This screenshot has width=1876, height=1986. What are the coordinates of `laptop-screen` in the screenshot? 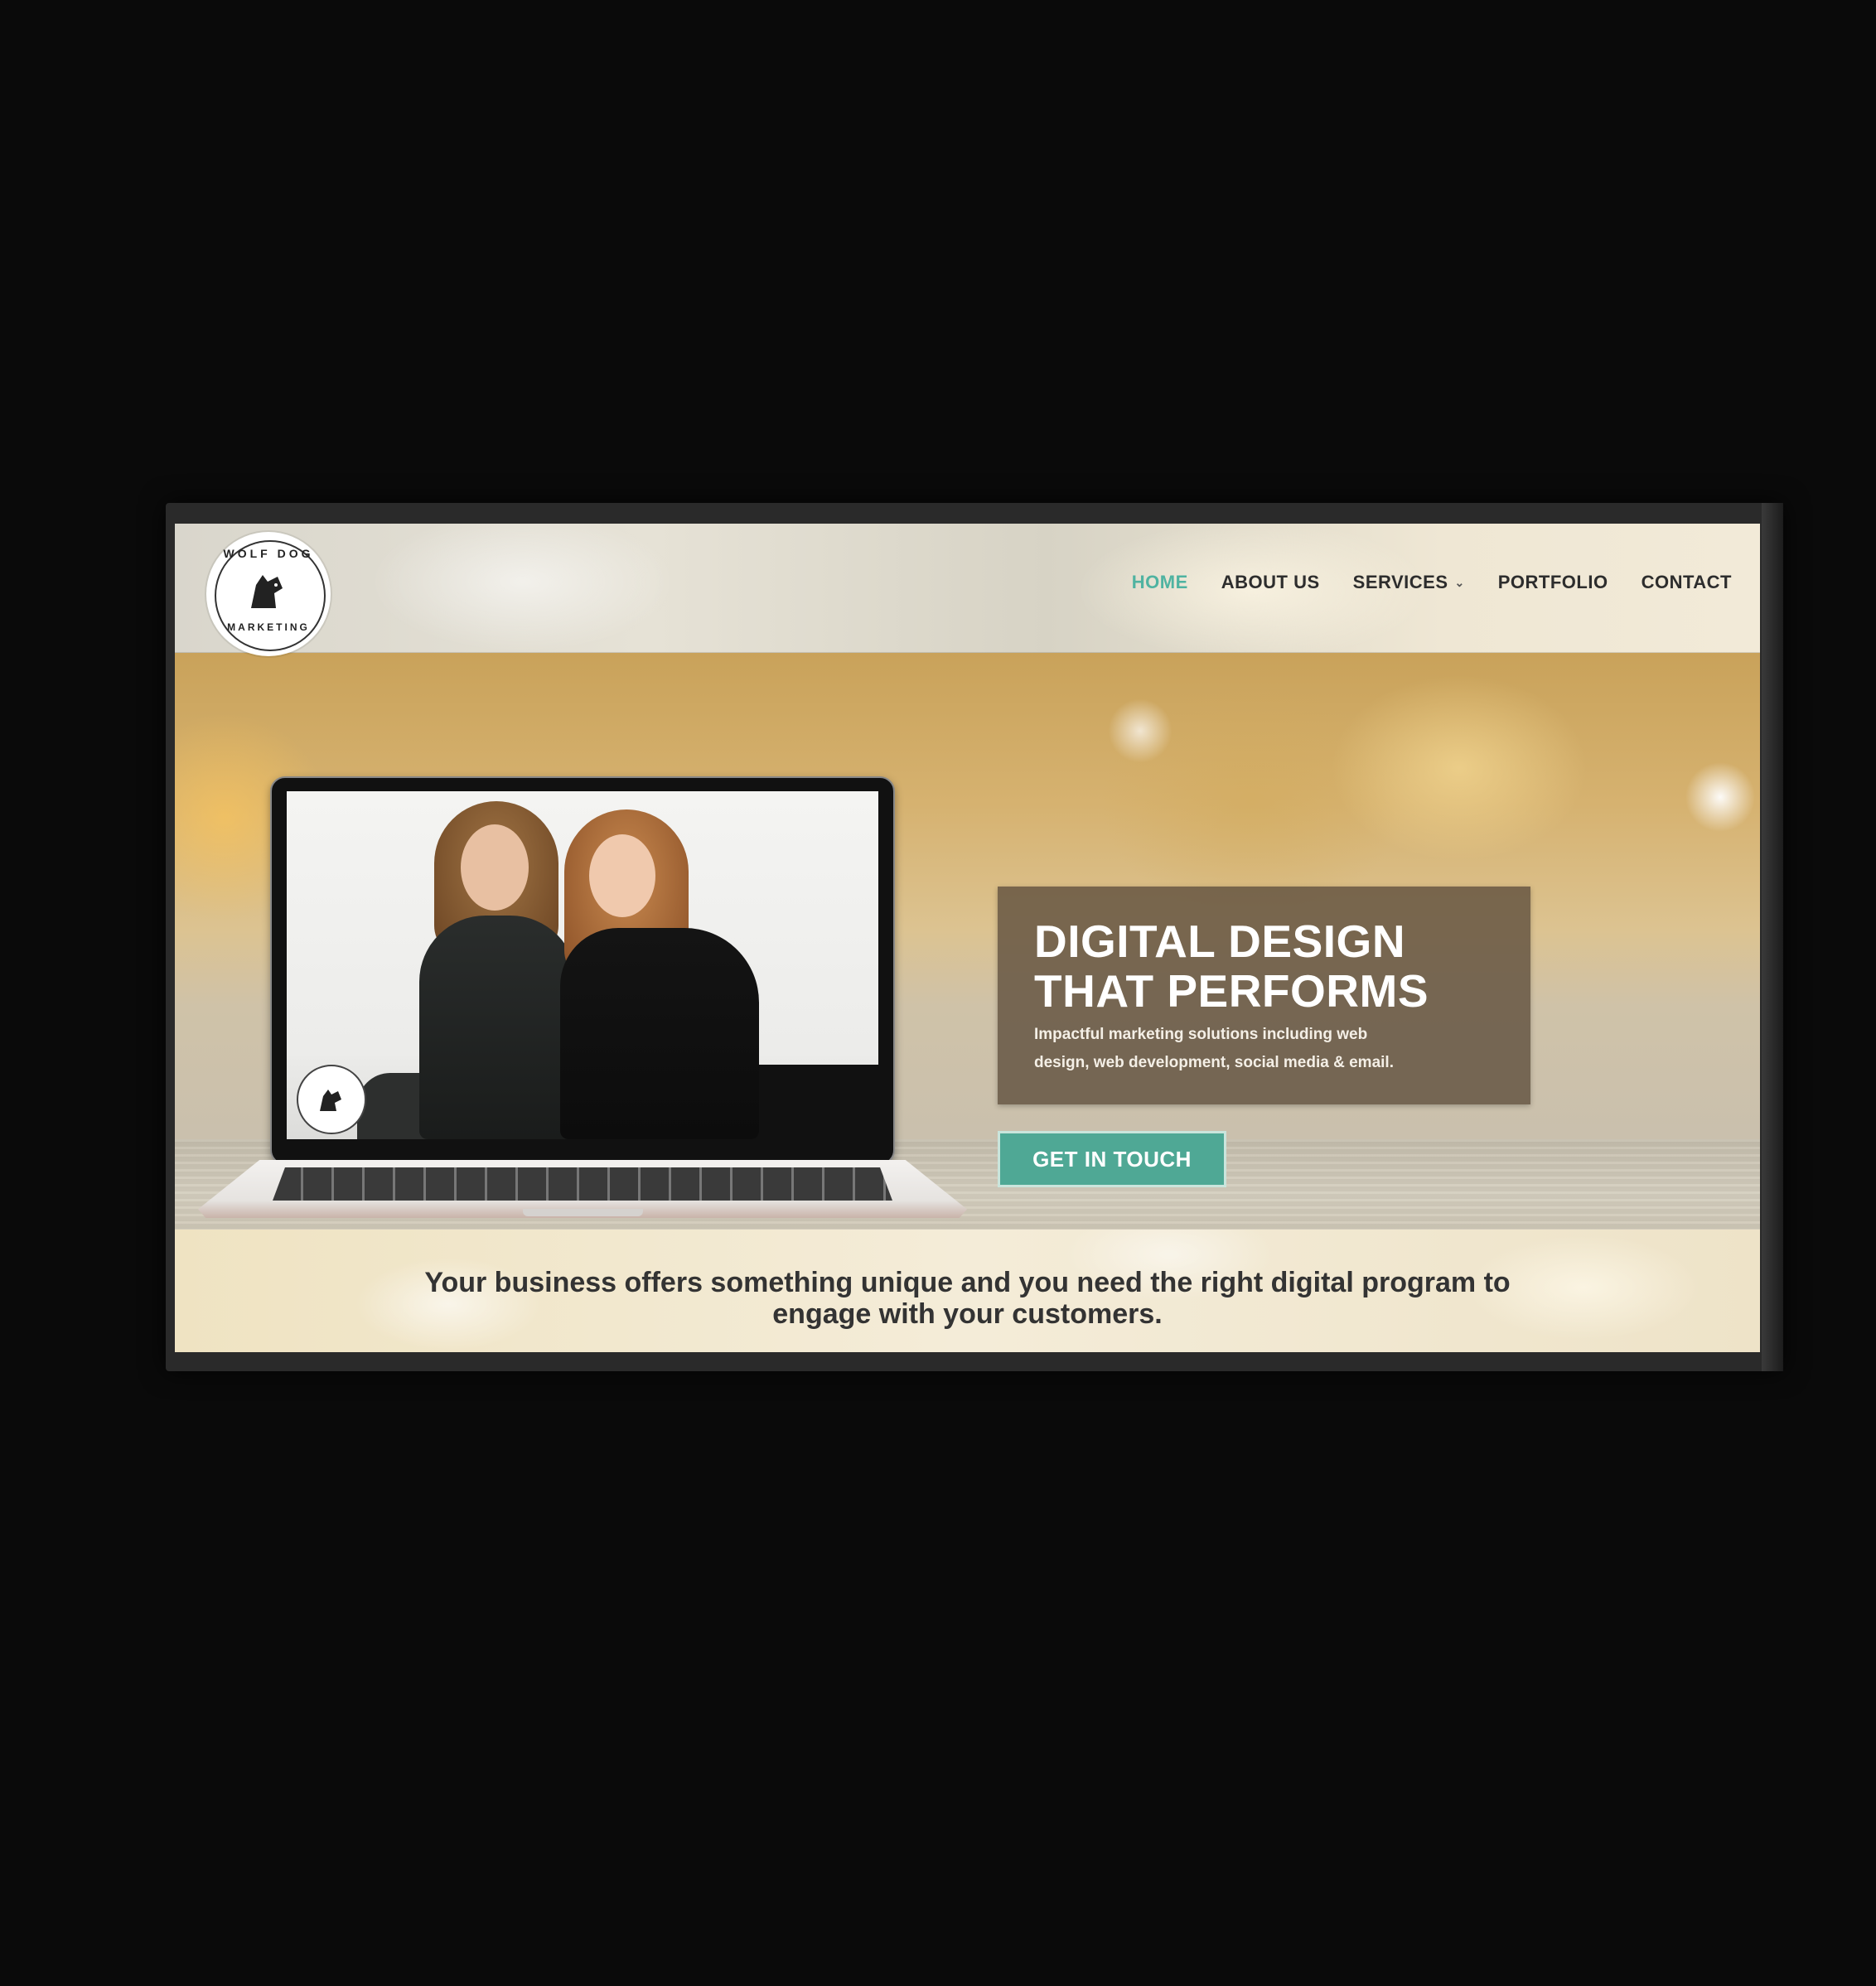 It's located at (582, 971).